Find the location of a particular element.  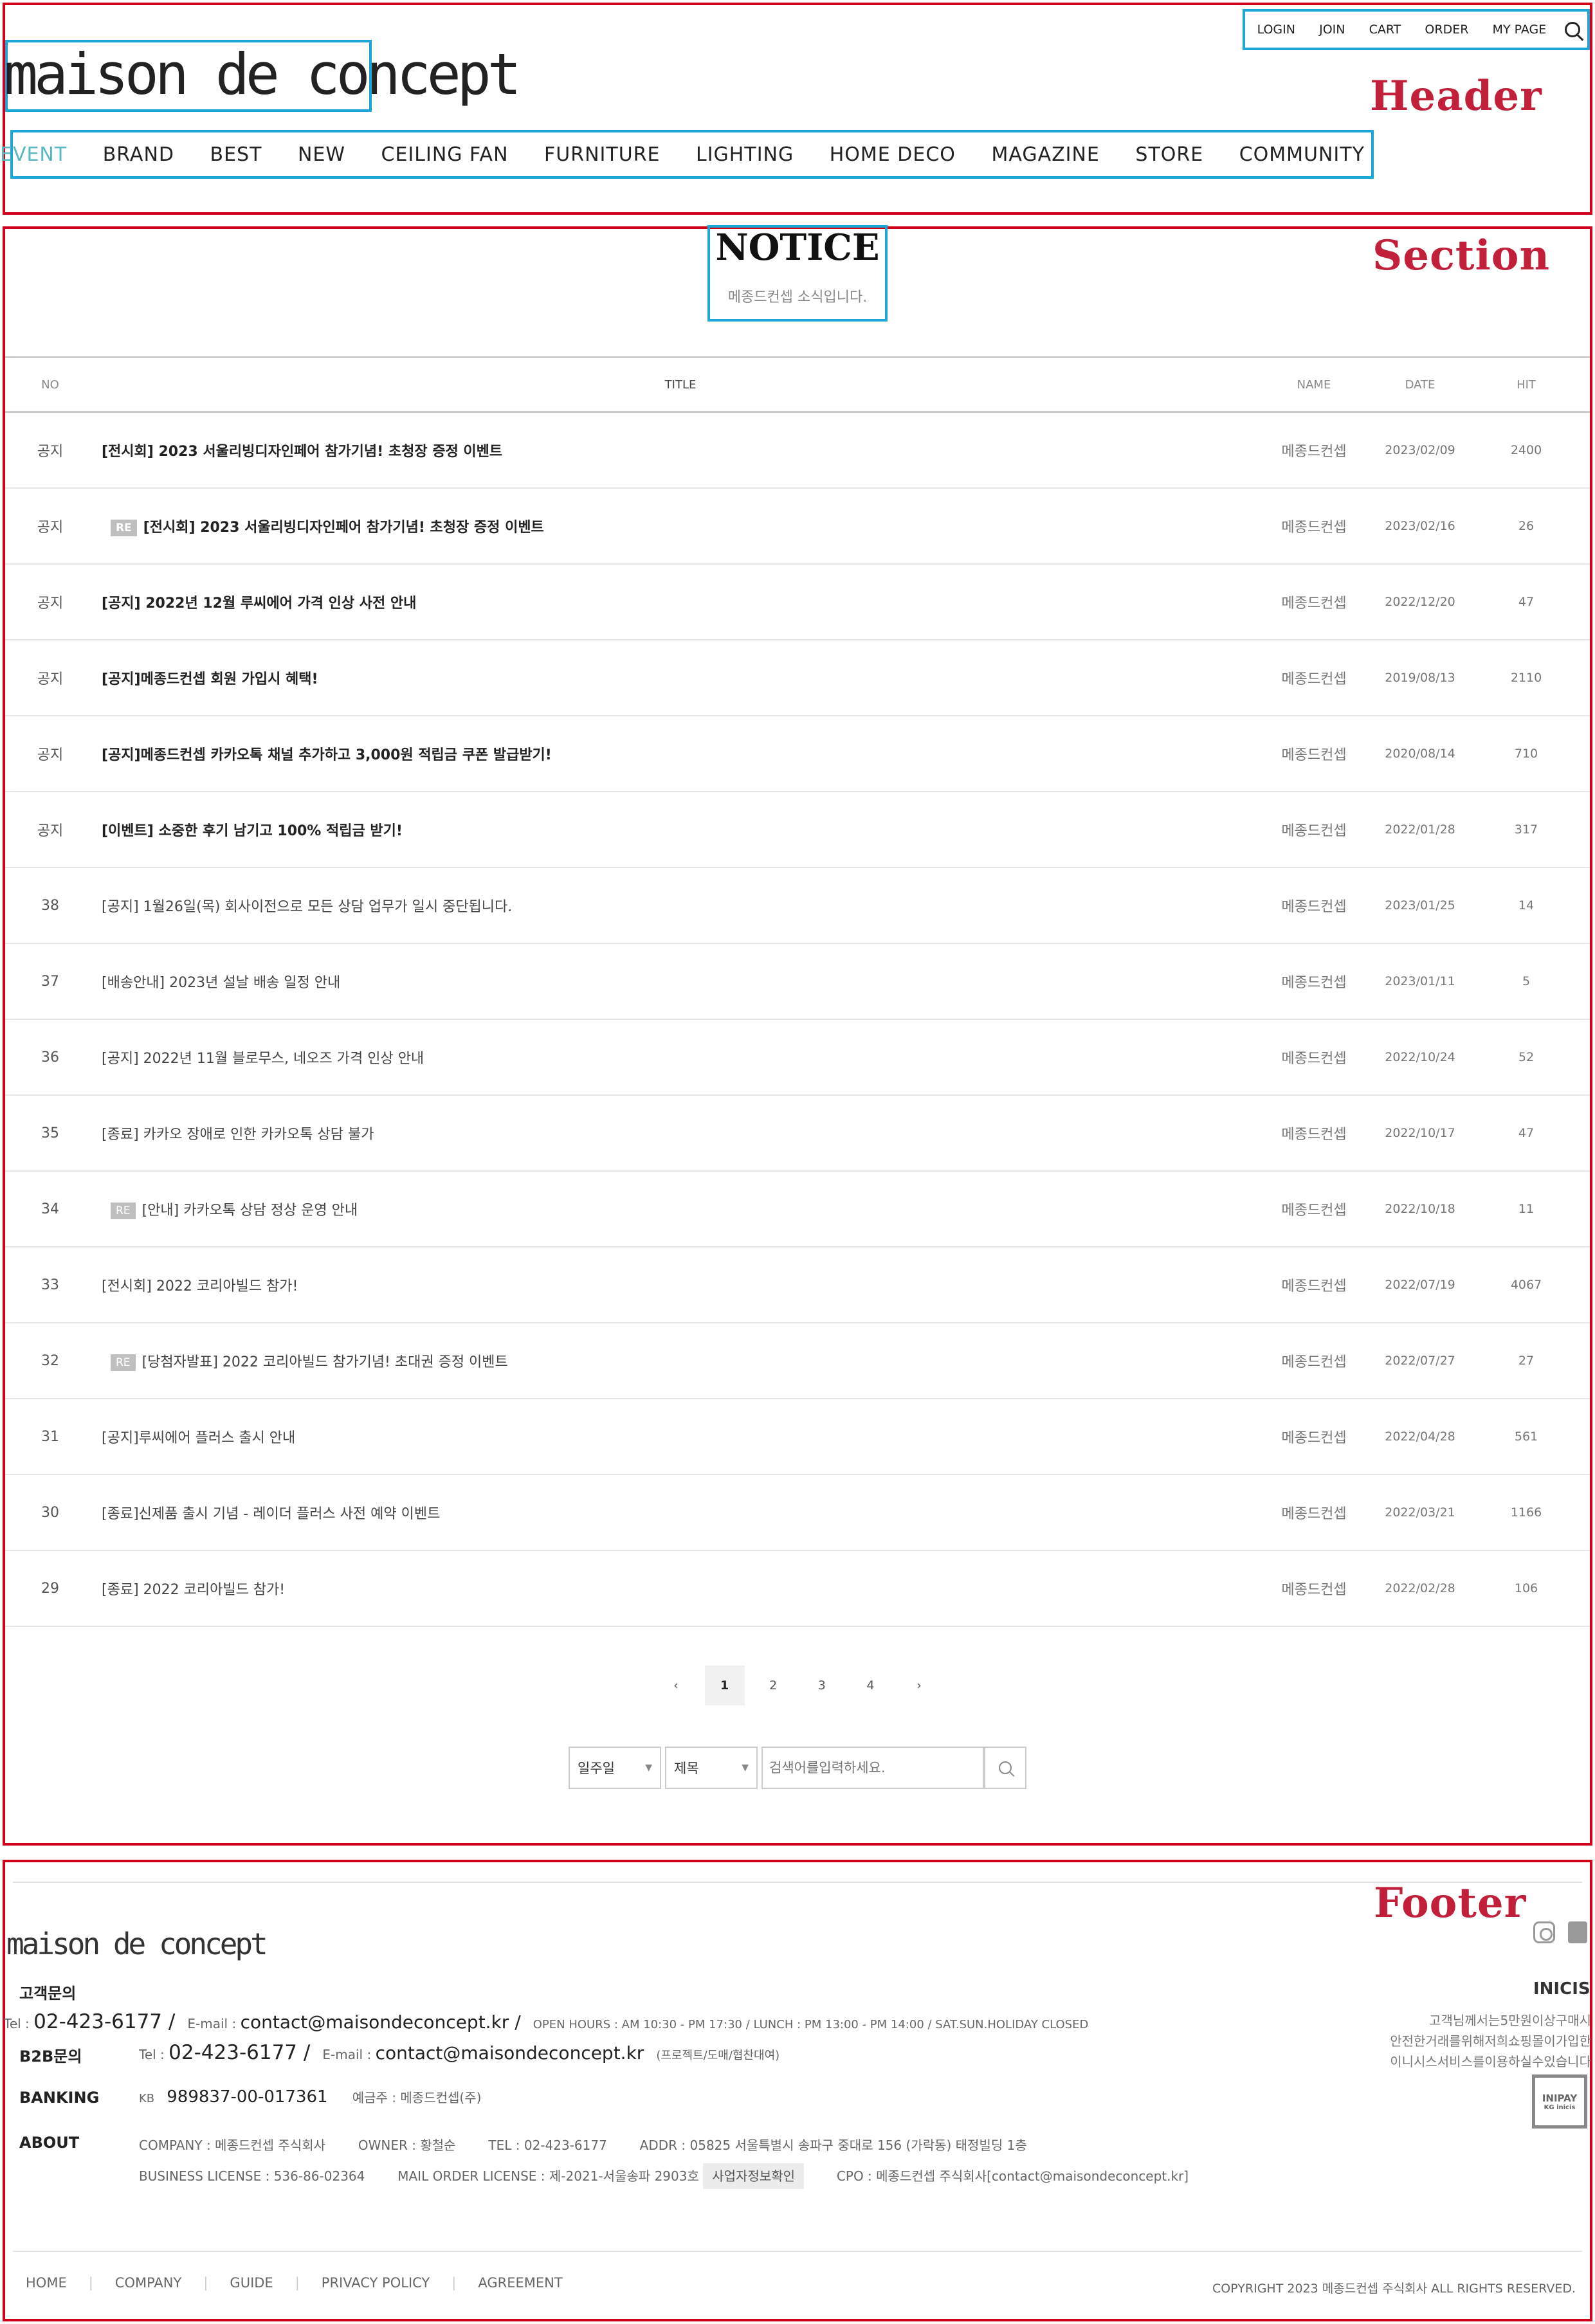

row-title-cell: RE [안내] 카카오톡 상담 정상 운영 안내 is located at coordinates (680, 1209).